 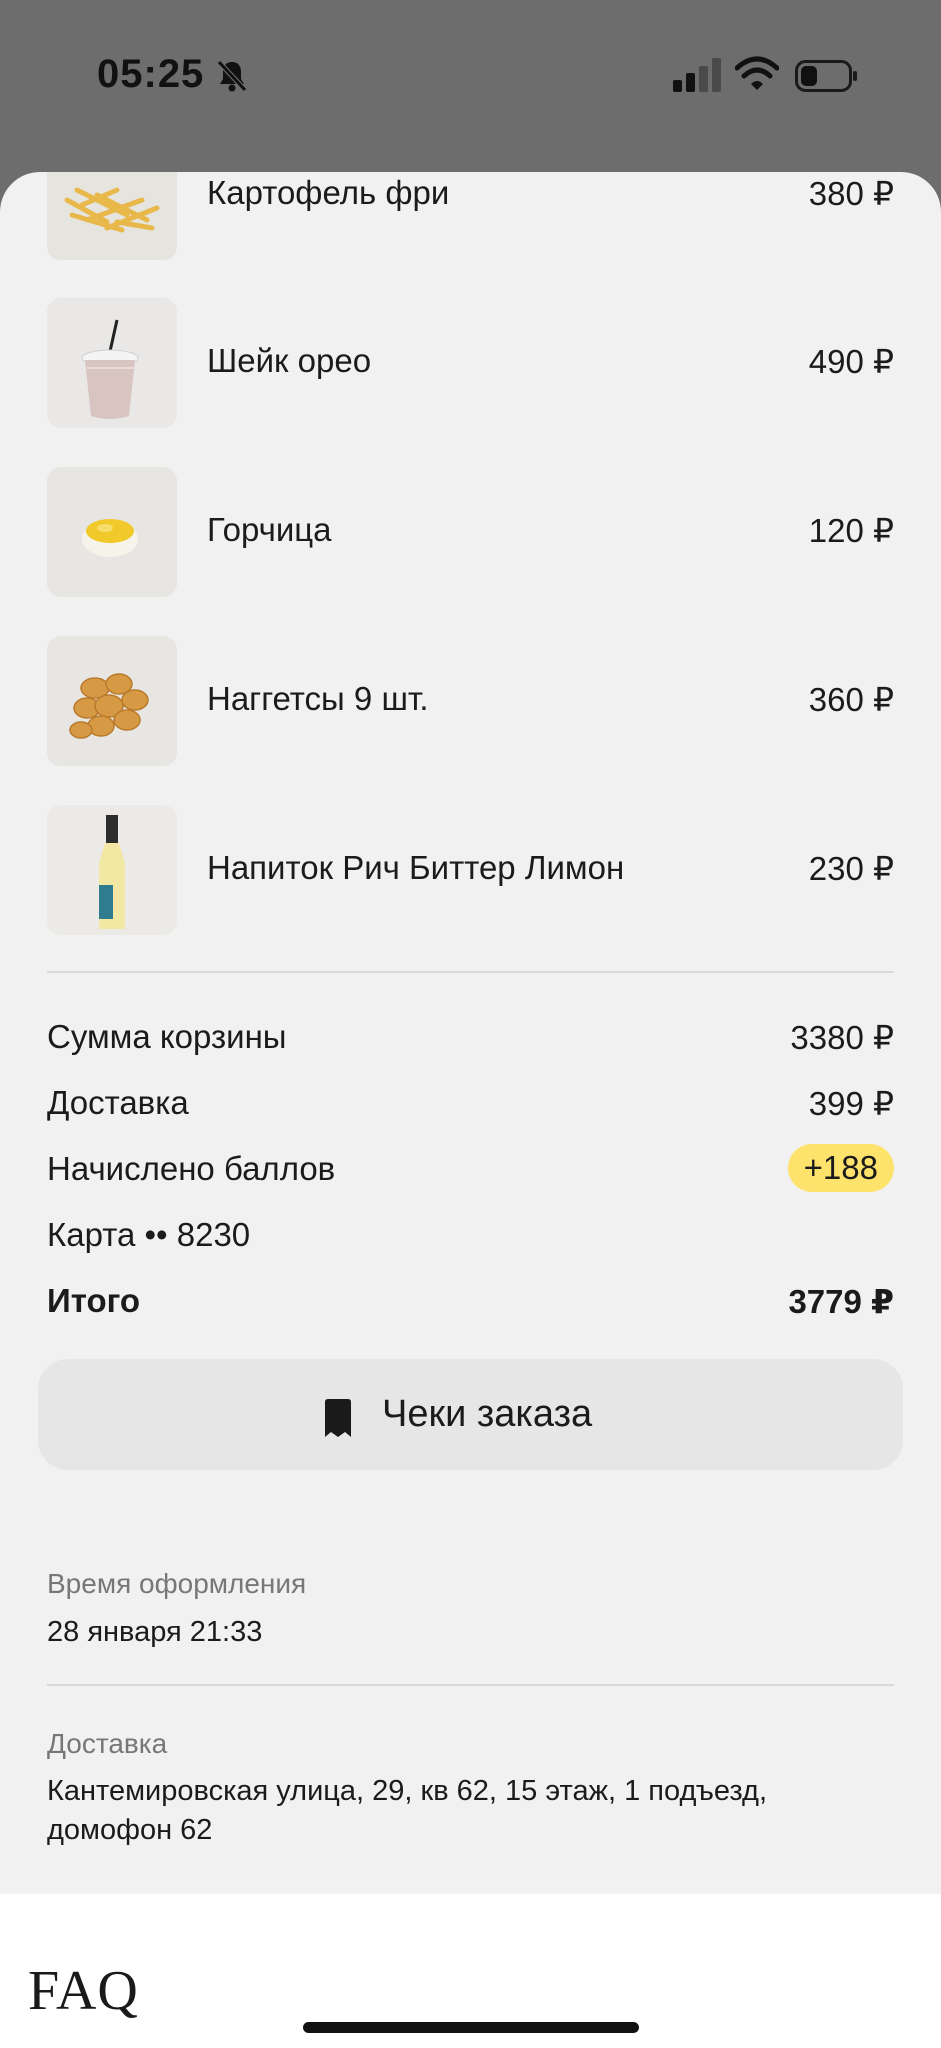 What do you see at coordinates (851, 1103) in the screenshot?
I see `delivery-cost-value: 399 ₽` at bounding box center [851, 1103].